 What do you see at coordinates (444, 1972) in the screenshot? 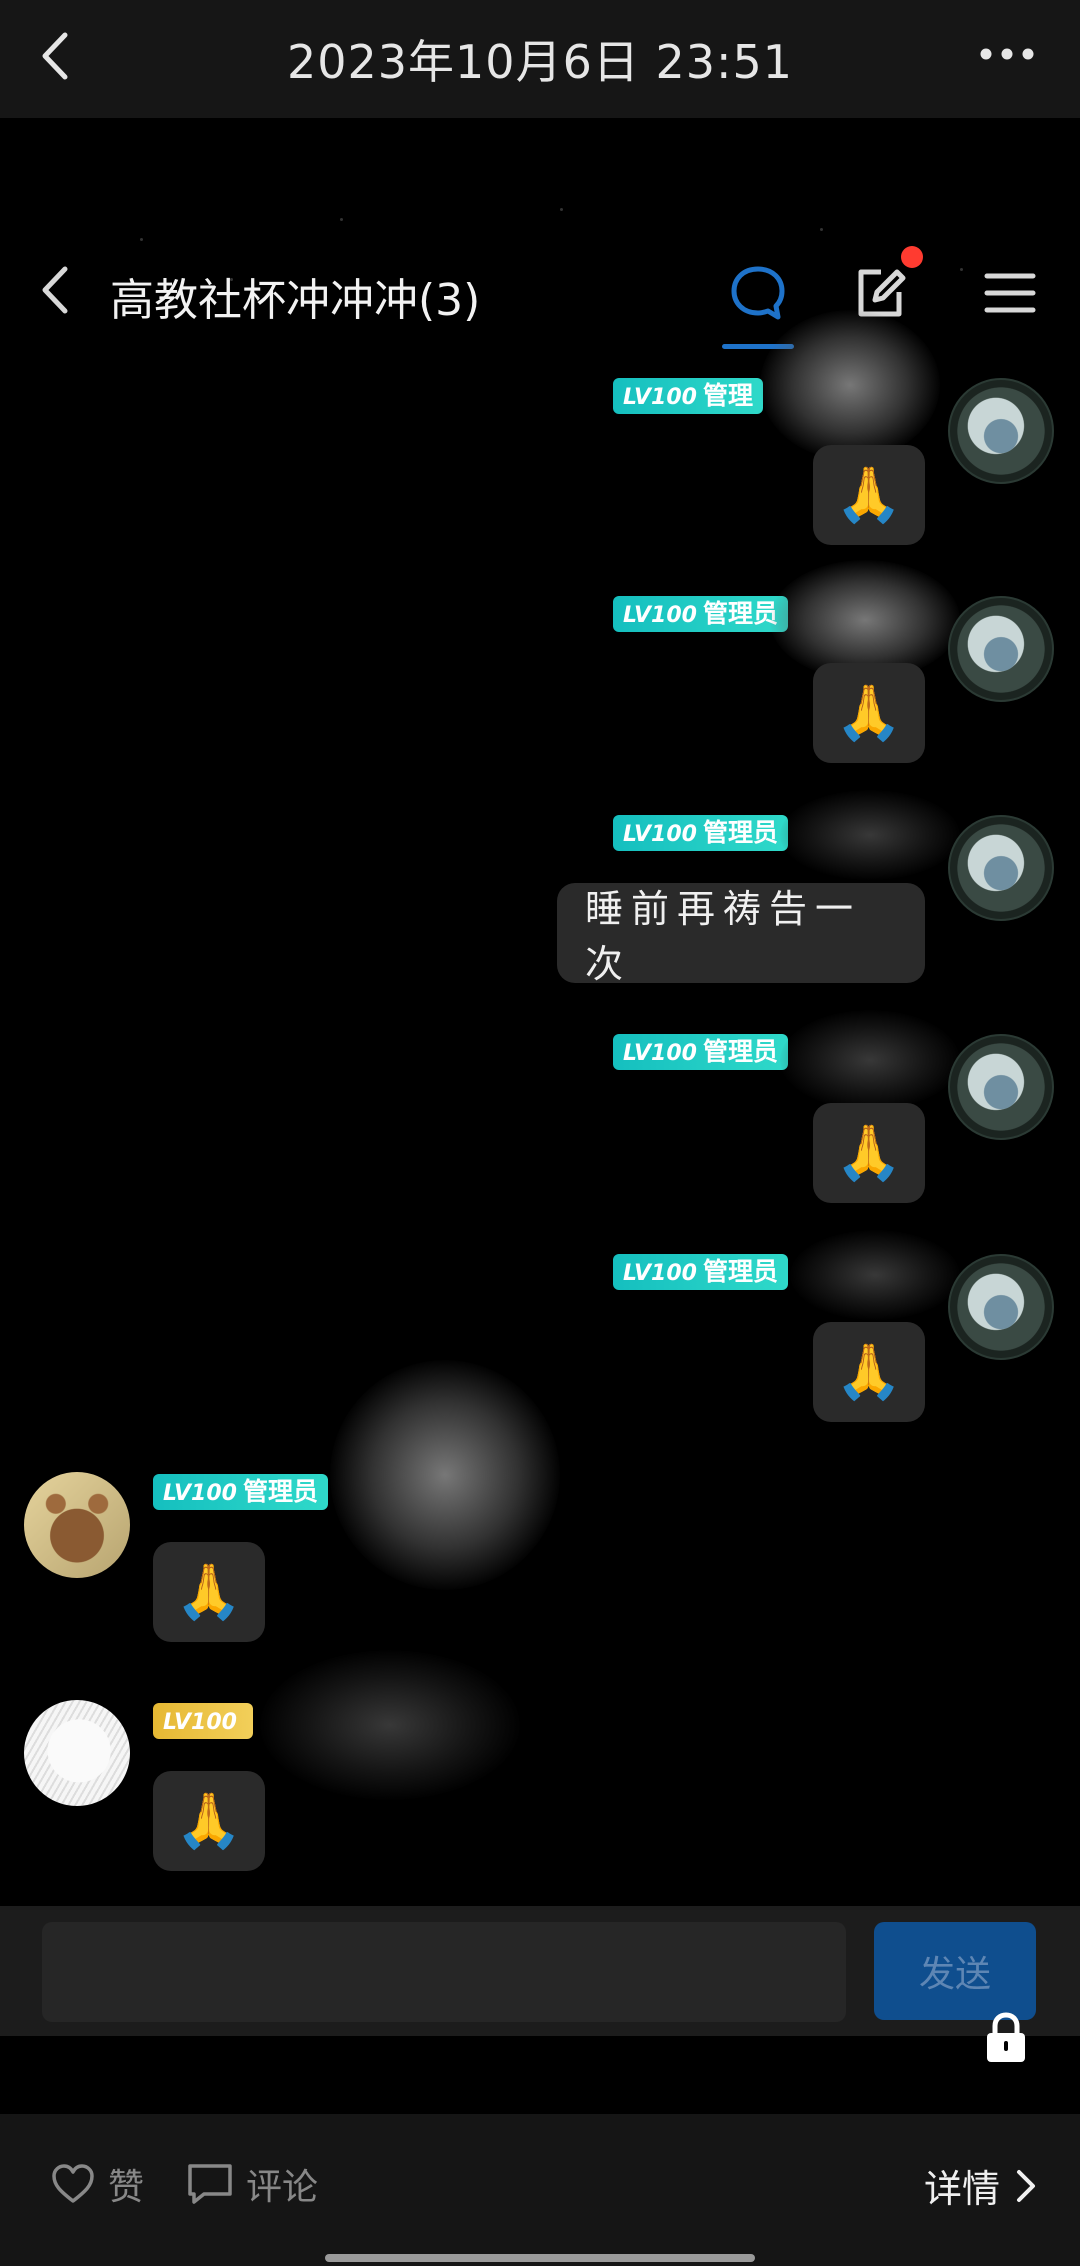
I see `message-input` at bounding box center [444, 1972].